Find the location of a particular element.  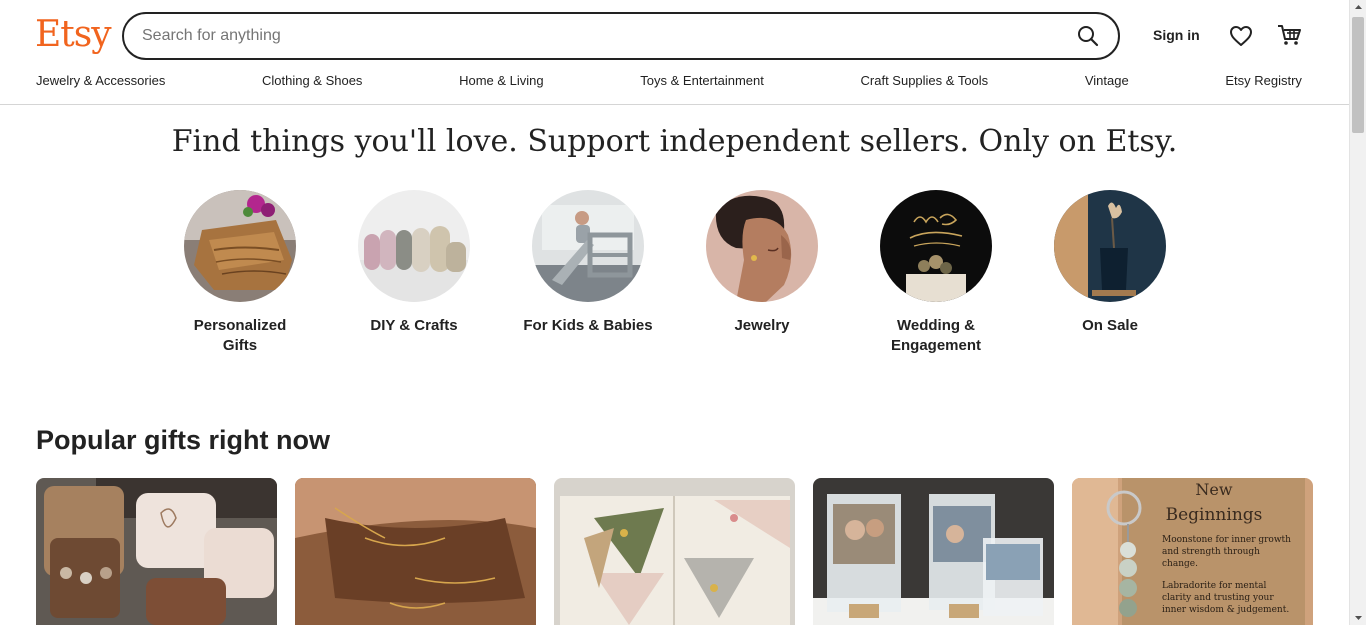

card-line: Moonstone for inner growth is located at coordinates (1226, 540).